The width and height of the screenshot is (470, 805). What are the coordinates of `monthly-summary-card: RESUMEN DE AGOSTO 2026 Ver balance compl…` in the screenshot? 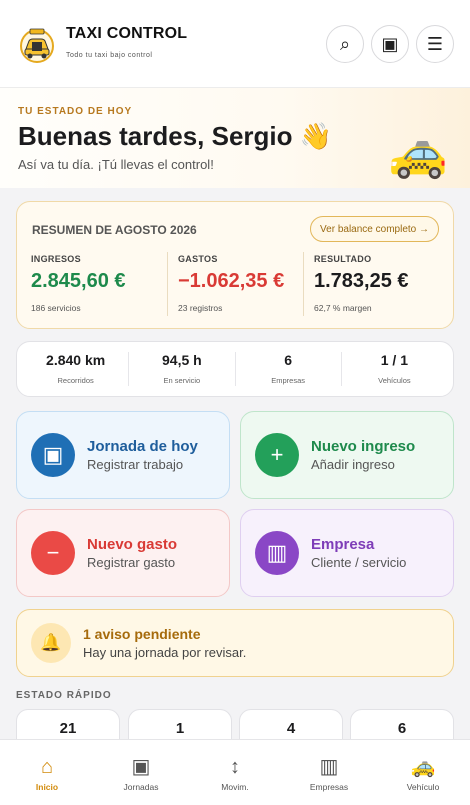 It's located at (235, 265).